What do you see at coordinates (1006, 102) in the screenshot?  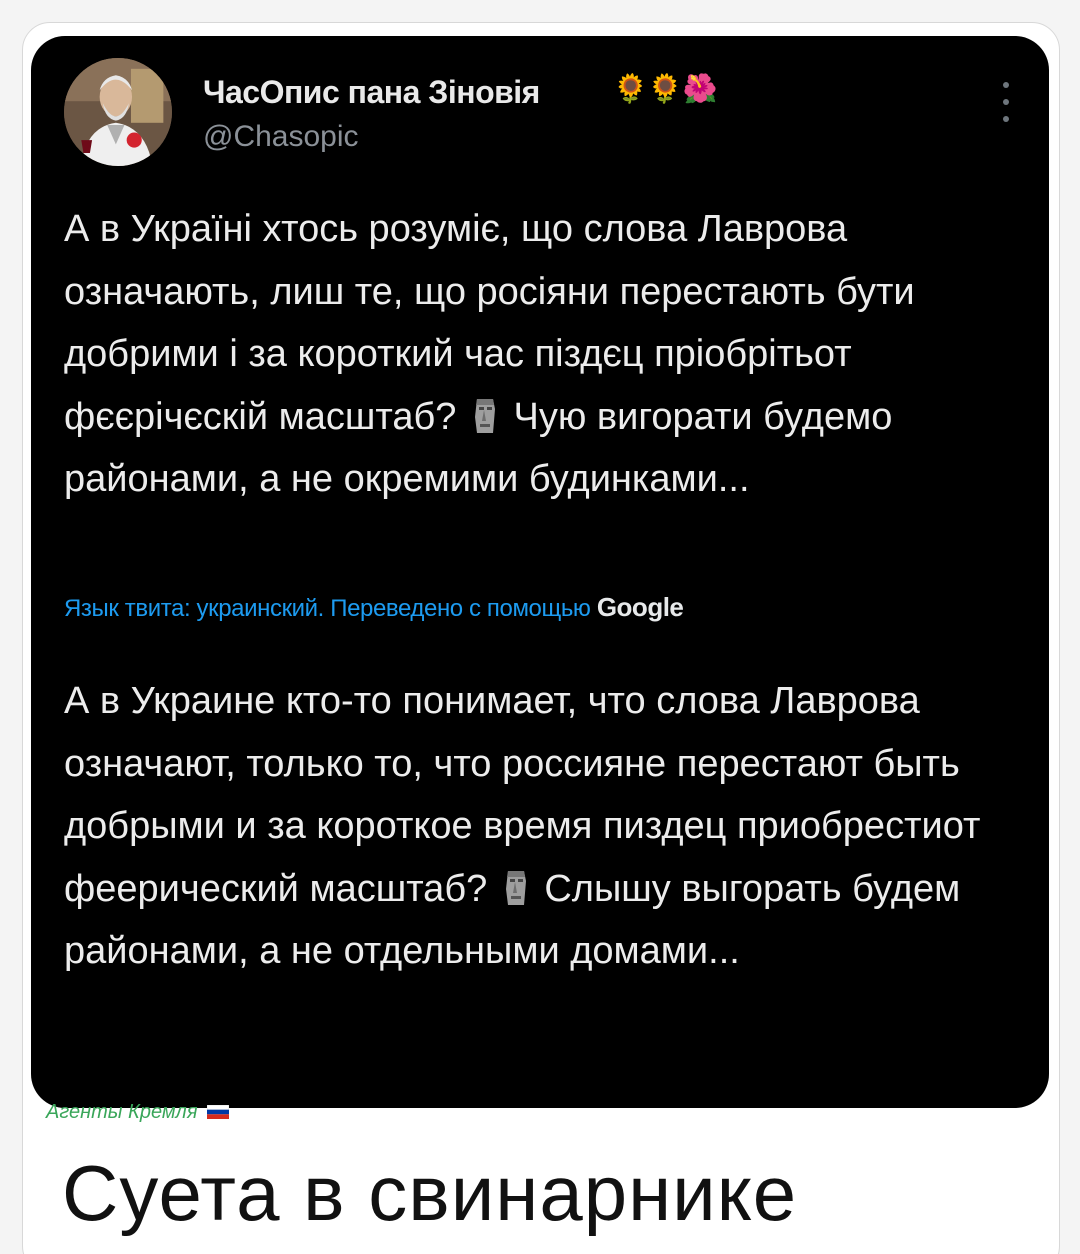 I see `more-options-icon` at bounding box center [1006, 102].